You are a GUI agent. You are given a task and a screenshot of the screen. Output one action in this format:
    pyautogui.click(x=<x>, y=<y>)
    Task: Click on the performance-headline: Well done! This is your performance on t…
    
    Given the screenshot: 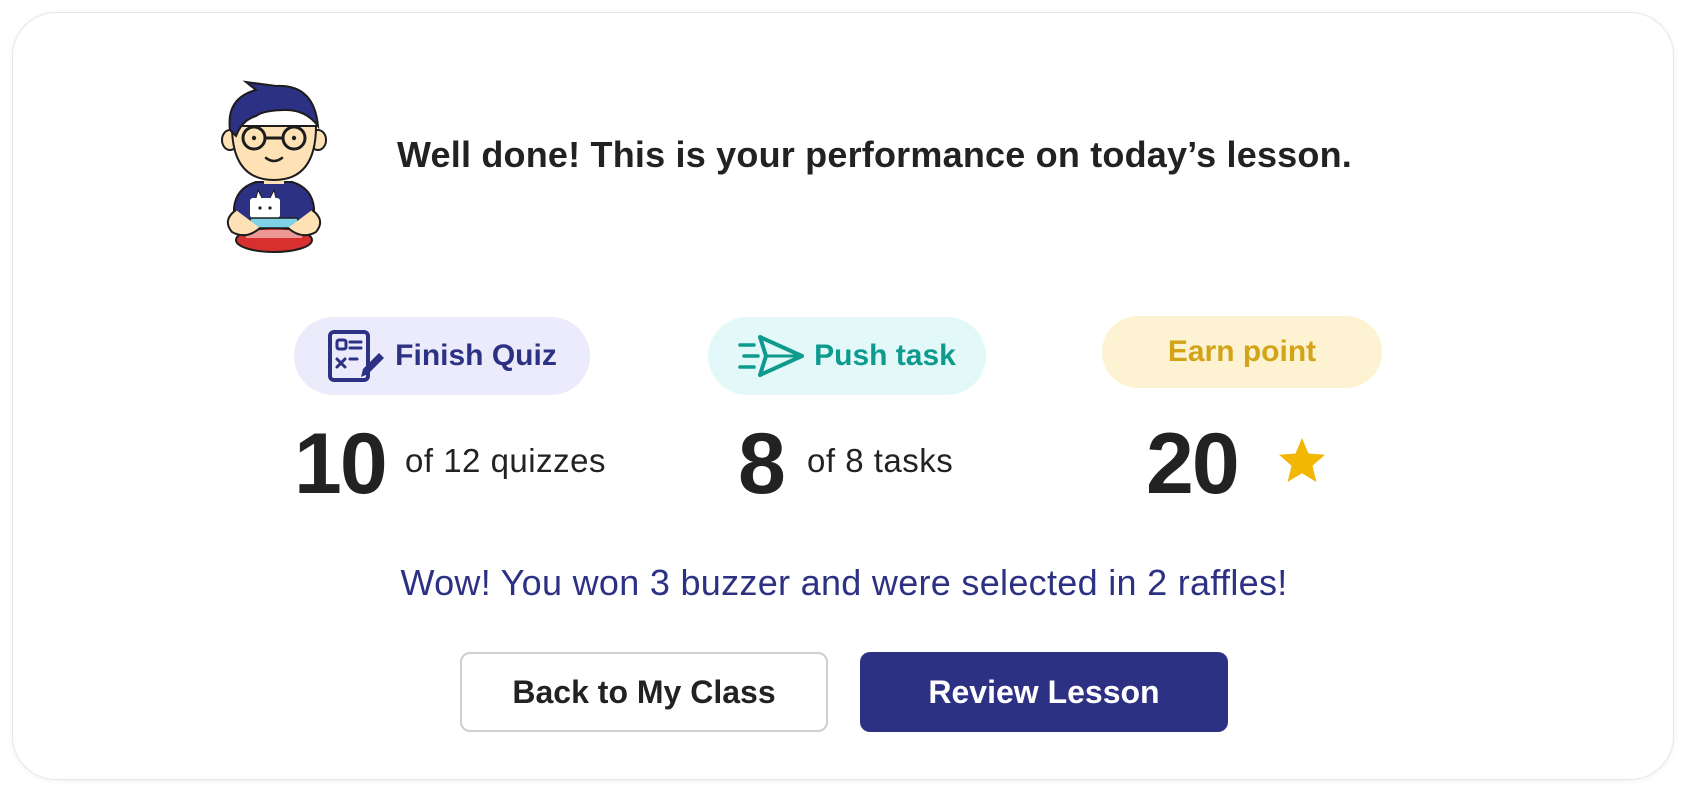 What is the action you would take?
    pyautogui.click(x=874, y=154)
    